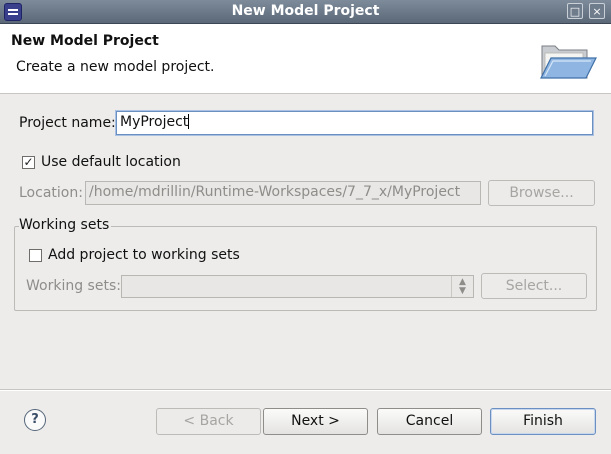 The image size is (611, 454). What do you see at coordinates (305, 390) in the screenshot?
I see `footer-separator` at bounding box center [305, 390].